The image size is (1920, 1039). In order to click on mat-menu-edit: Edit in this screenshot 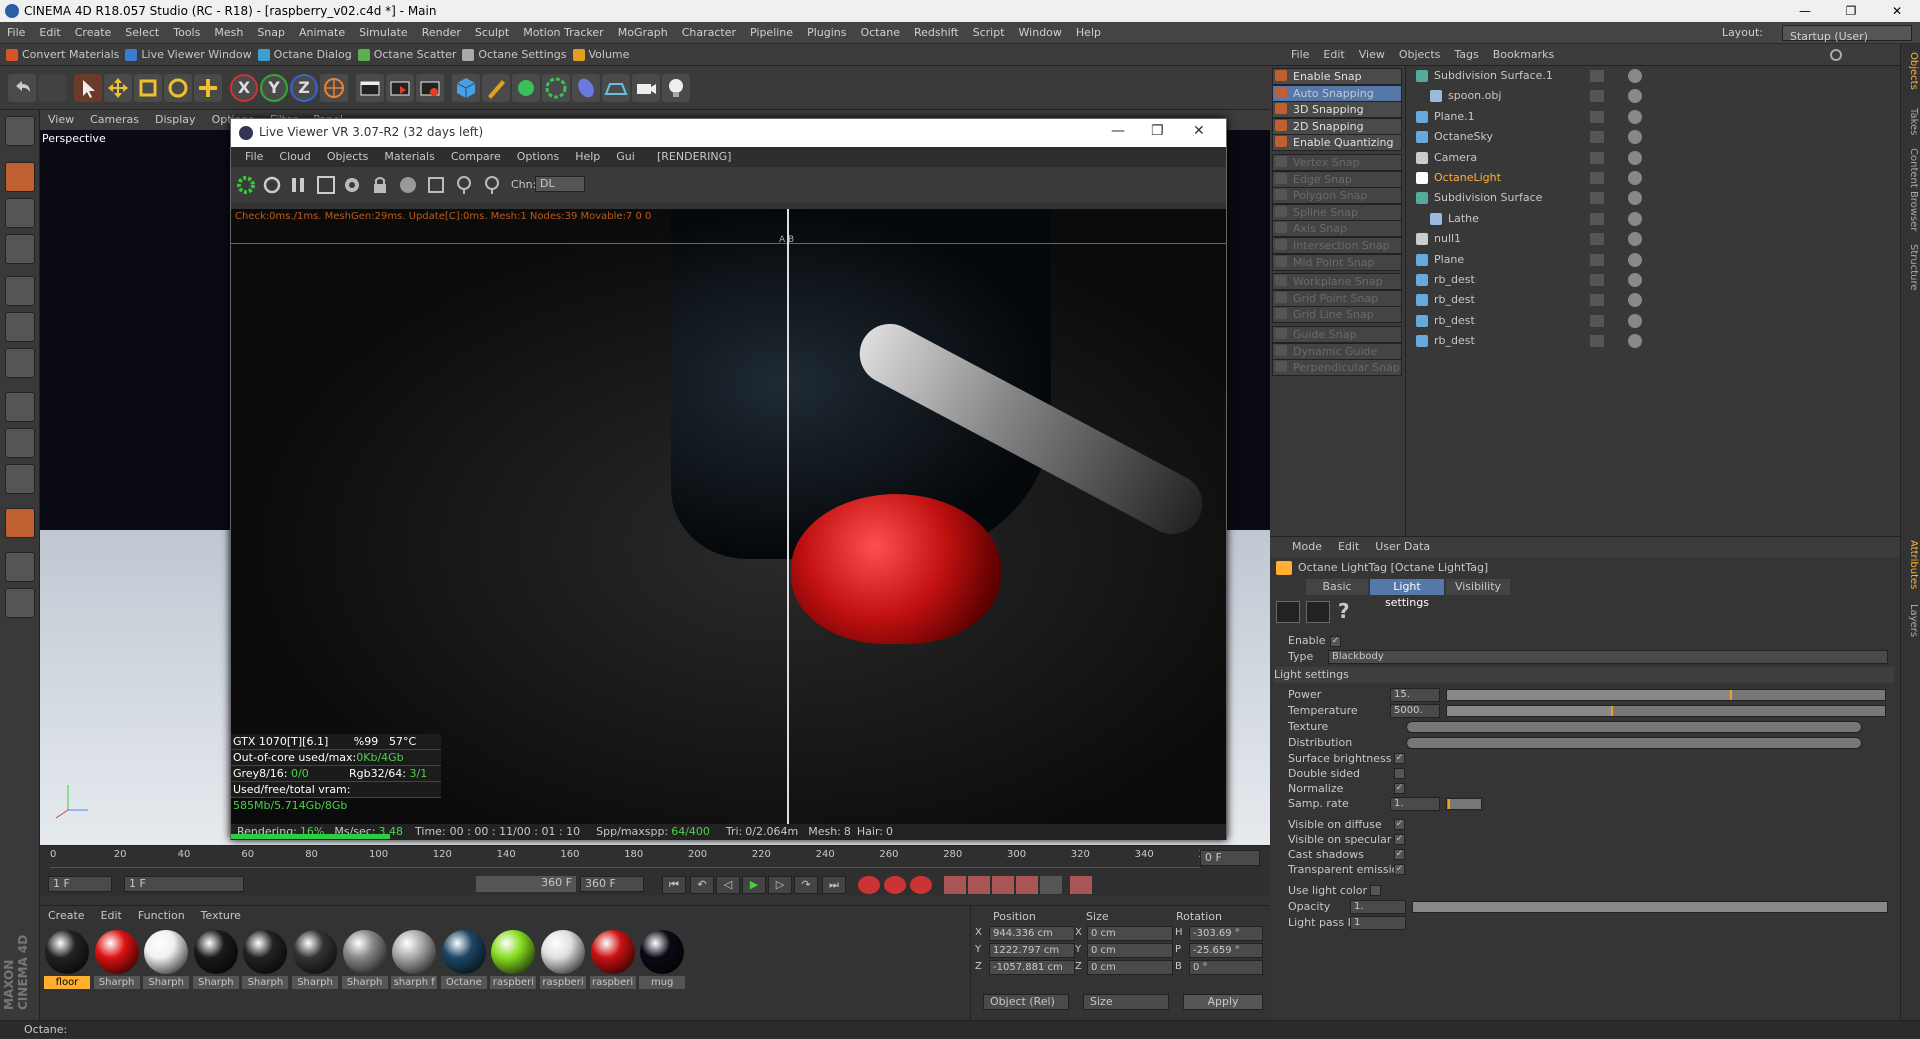, I will do `click(111, 916)`.